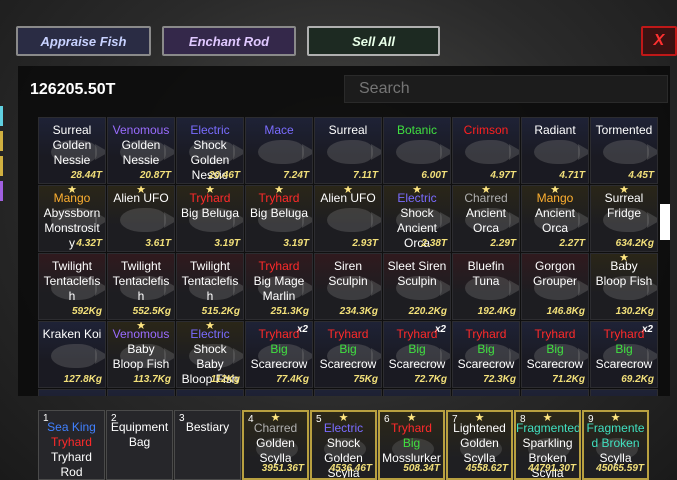  What do you see at coordinates (555, 286) in the screenshot?
I see `inventory-slot: Gorgon Grouper 146.8Kg` at bounding box center [555, 286].